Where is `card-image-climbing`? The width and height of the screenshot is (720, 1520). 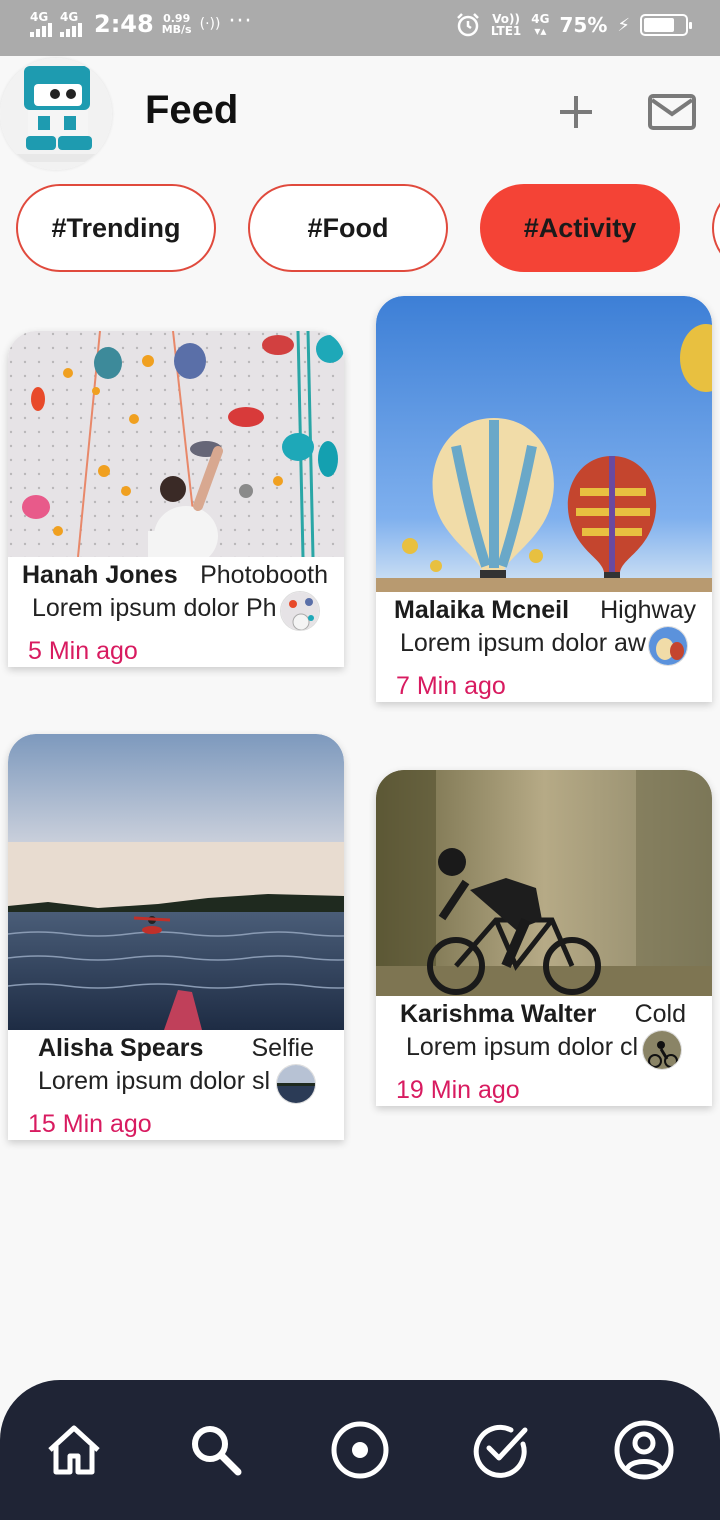
card-image-climbing is located at coordinates (176, 444).